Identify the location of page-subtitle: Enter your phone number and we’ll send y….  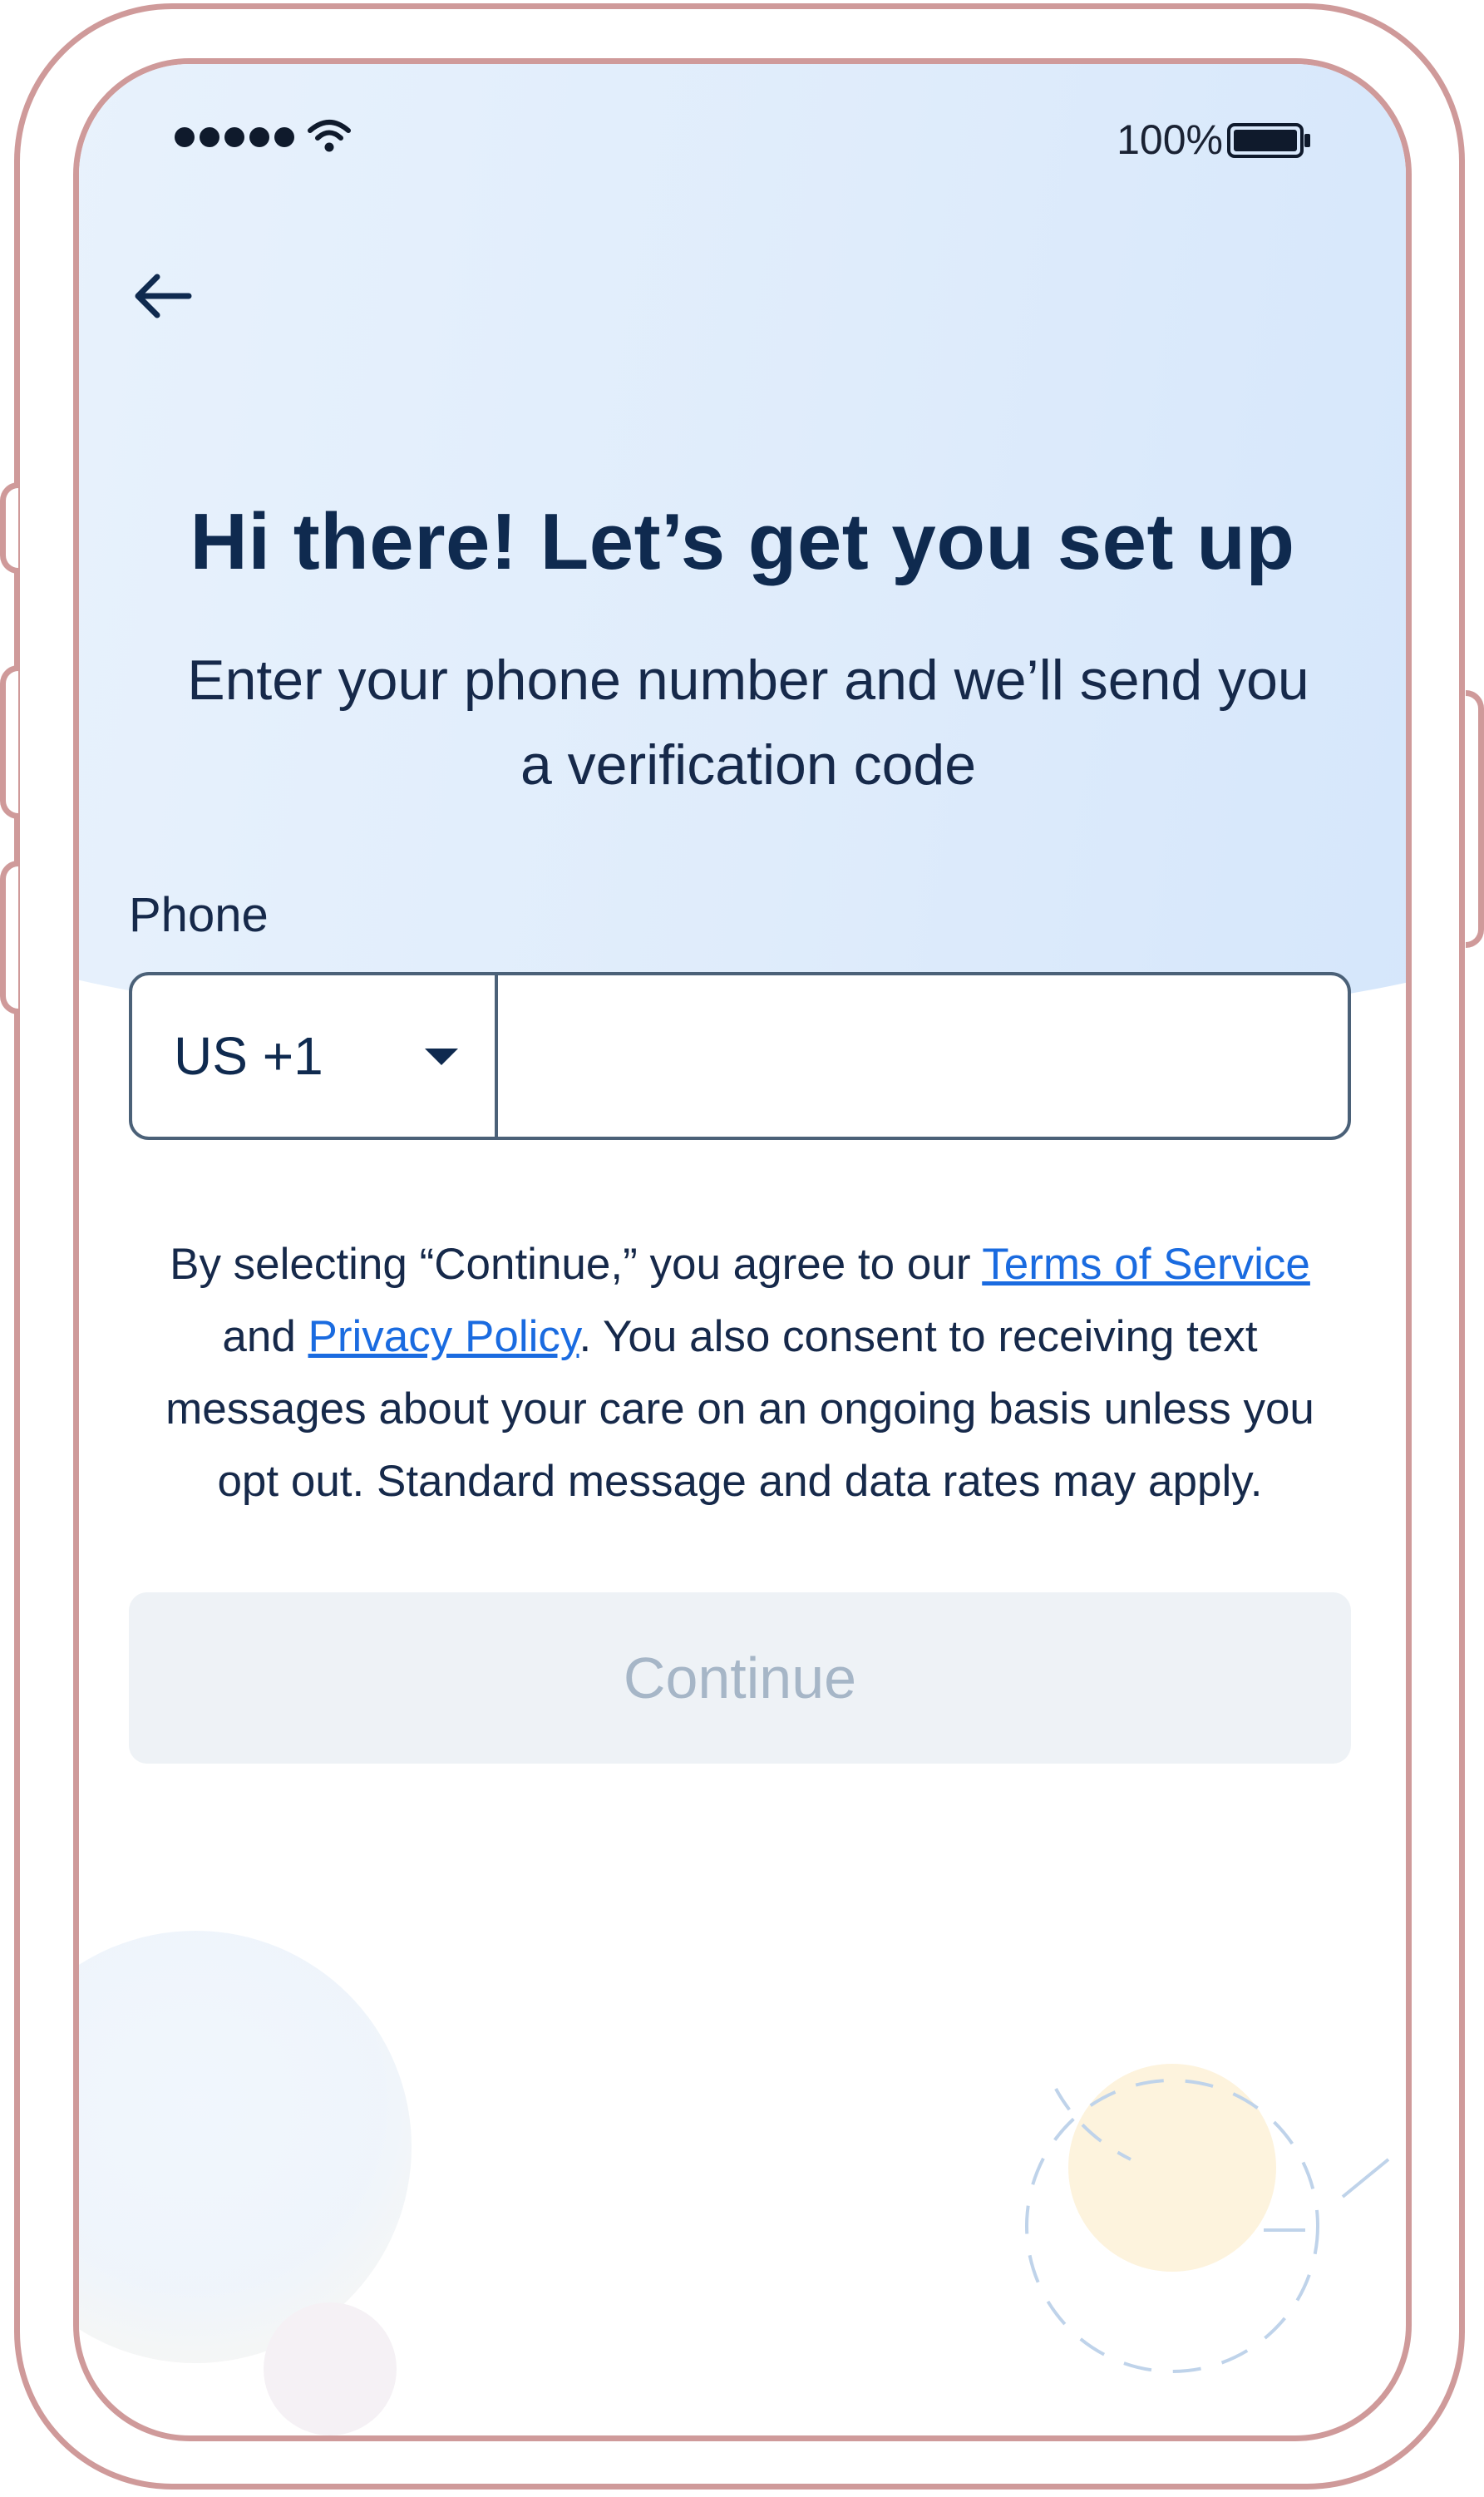
(748, 723).